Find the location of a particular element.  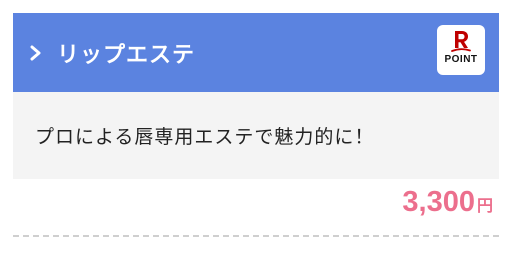

rakuten-r-logo is located at coordinates (461, 41).